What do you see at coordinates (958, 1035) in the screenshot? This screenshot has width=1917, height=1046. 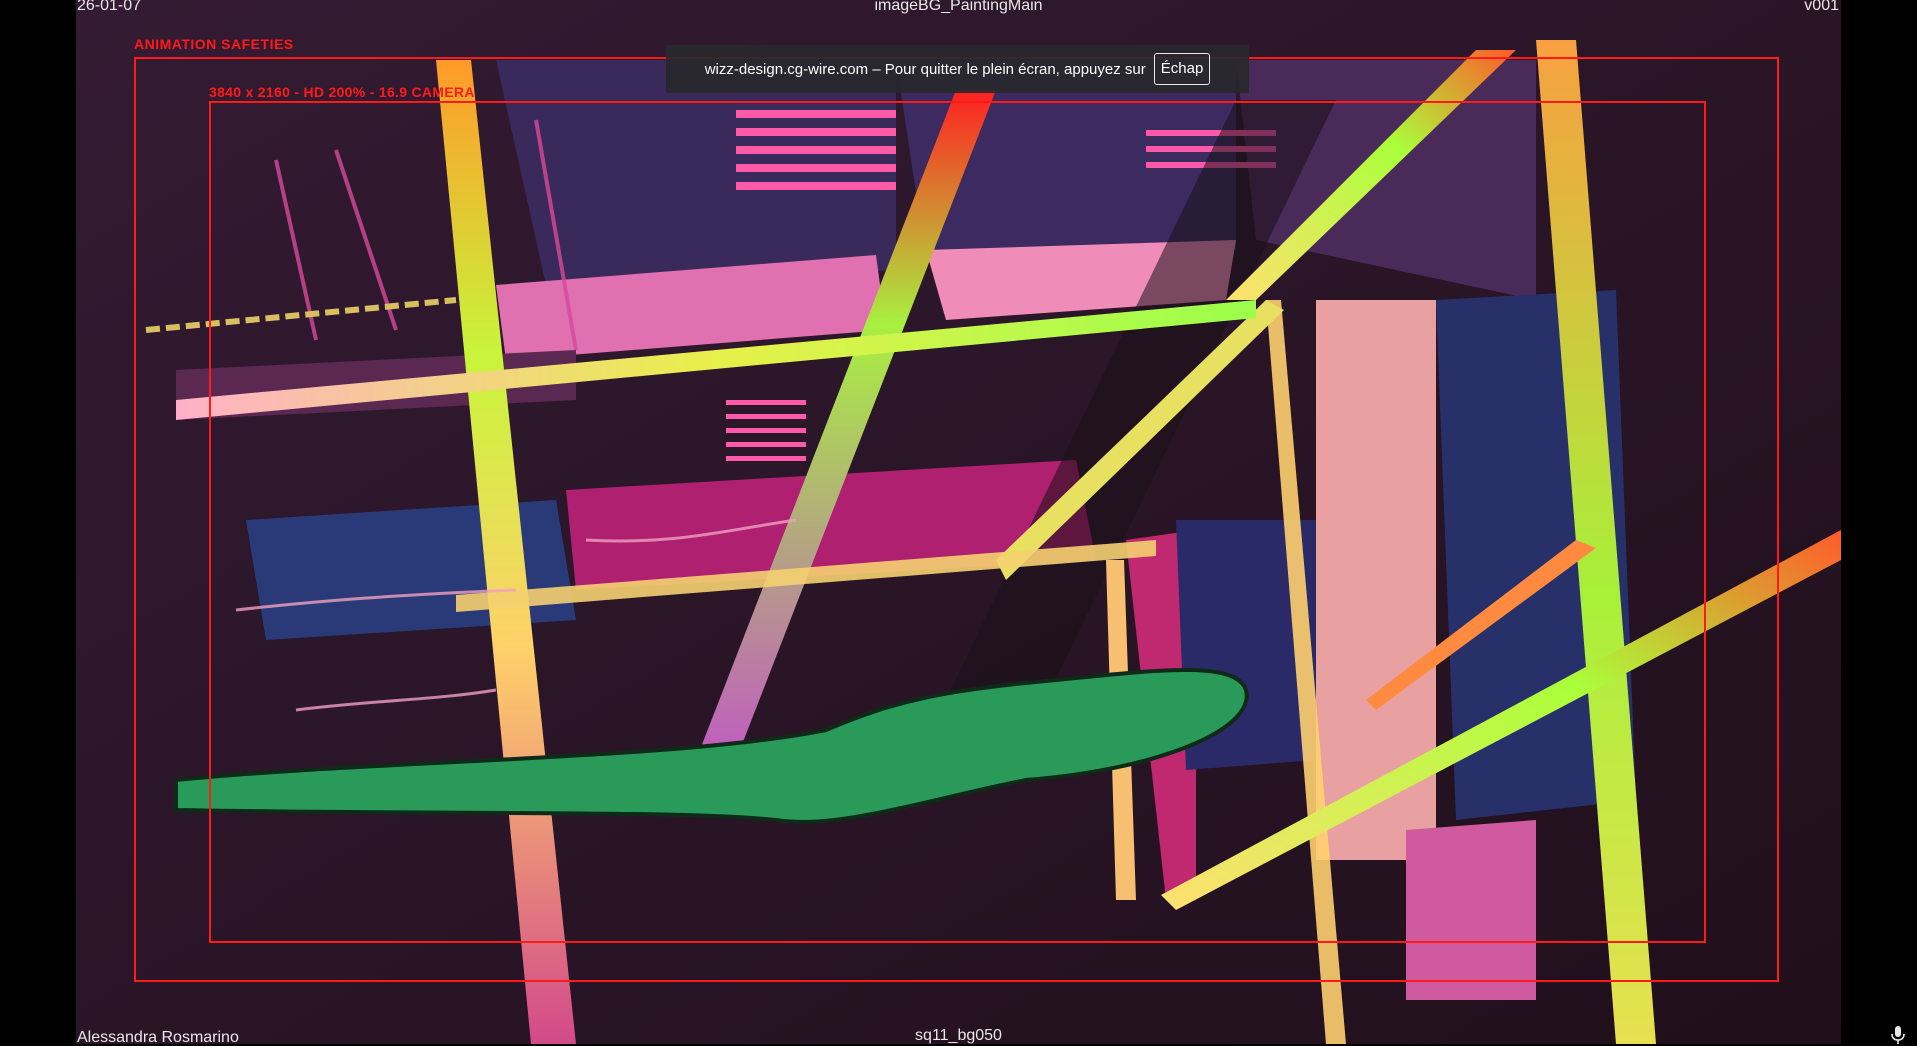 I see `shot-label: sq11_bg050` at bounding box center [958, 1035].